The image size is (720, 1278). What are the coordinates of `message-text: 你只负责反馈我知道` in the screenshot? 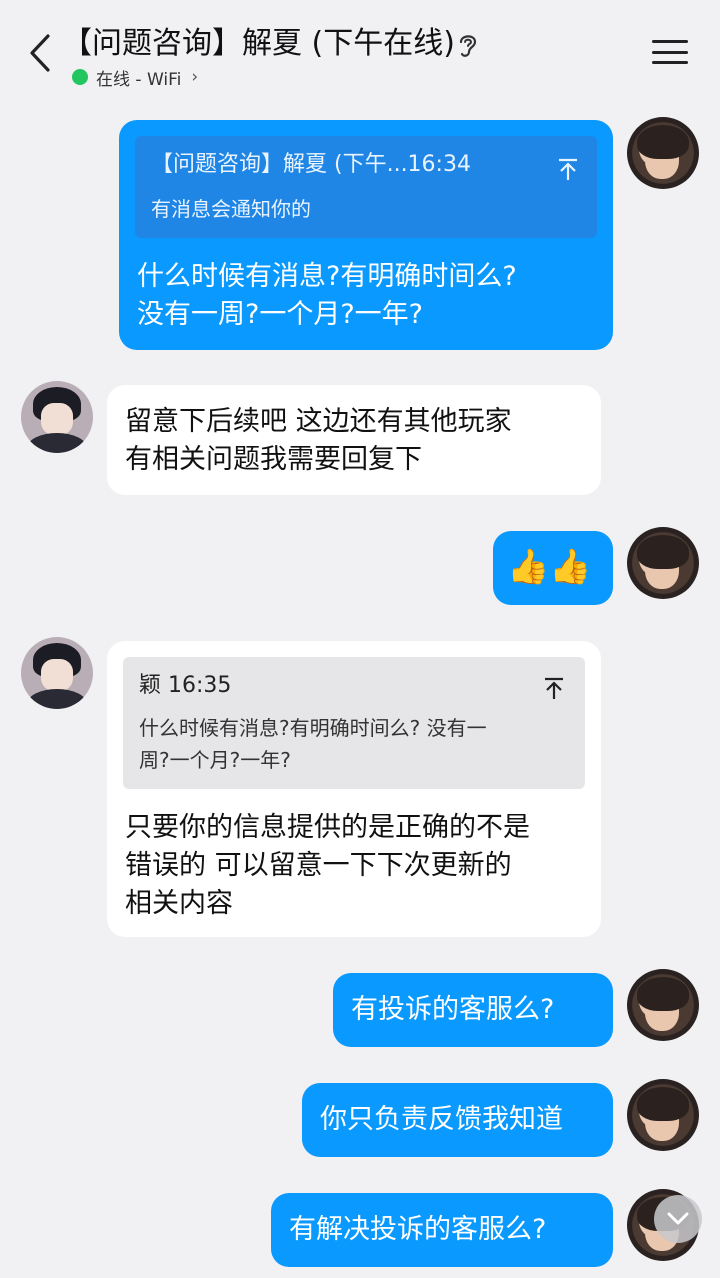 It's located at (441, 1119).